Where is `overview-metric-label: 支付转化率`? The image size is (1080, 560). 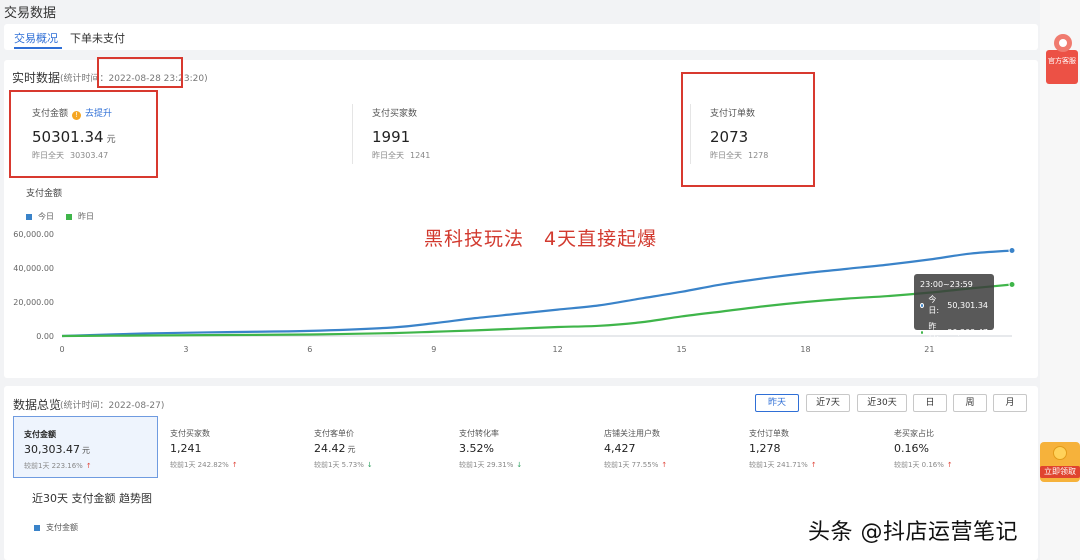
overview-metric-label: 支付转化率 is located at coordinates (479, 433).